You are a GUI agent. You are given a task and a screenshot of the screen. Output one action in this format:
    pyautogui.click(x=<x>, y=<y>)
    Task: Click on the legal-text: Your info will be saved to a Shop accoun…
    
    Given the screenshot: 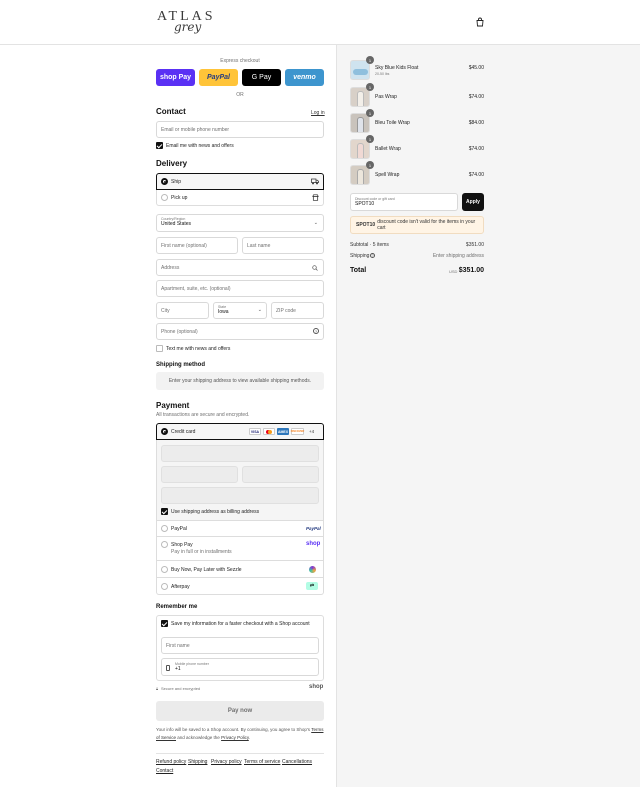 What is the action you would take?
    pyautogui.click(x=240, y=734)
    